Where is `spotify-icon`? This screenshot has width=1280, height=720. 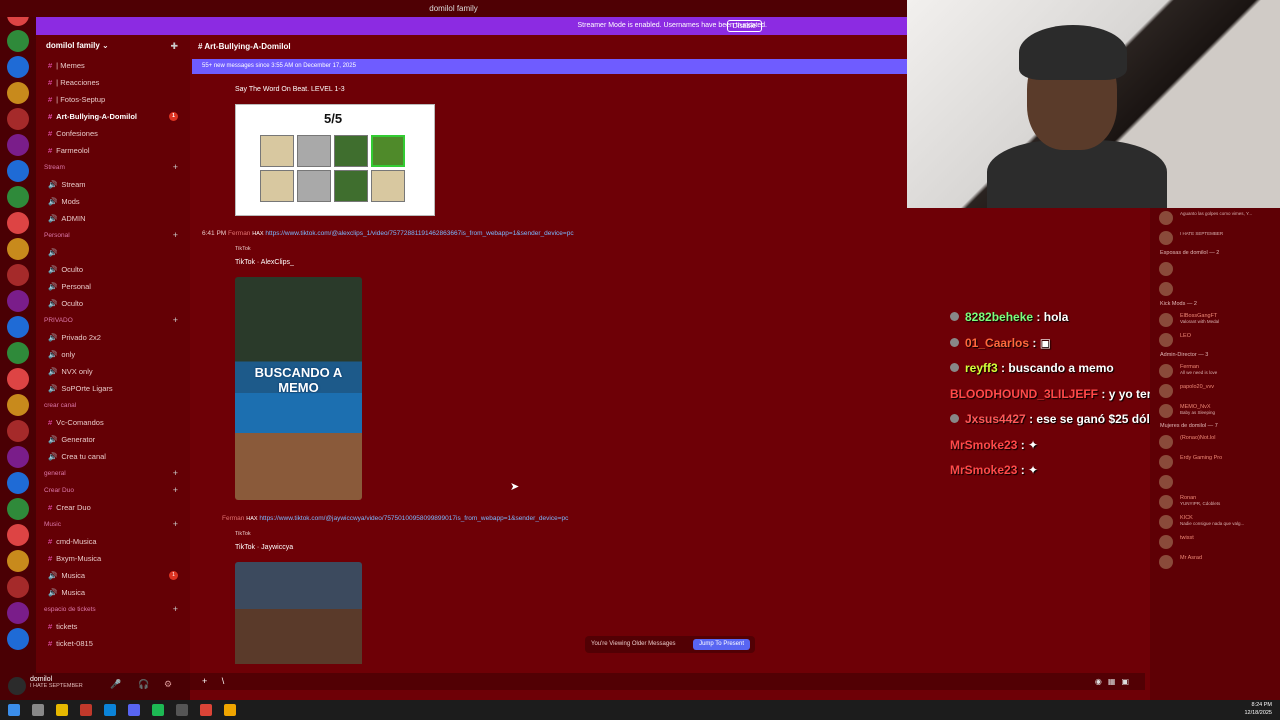 spotify-icon is located at coordinates (158, 710).